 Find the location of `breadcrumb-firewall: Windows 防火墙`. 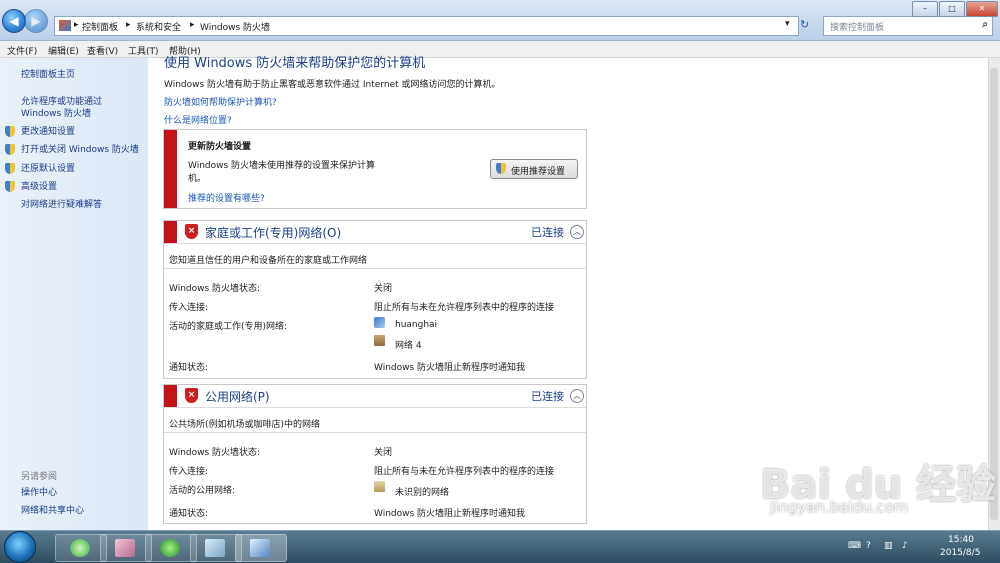

breadcrumb-firewall: Windows 防火墙 is located at coordinates (235, 26).